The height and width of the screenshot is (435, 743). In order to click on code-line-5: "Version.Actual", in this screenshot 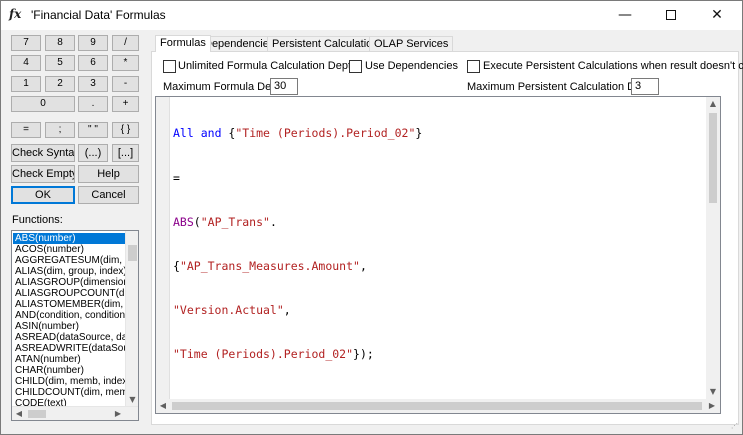, I will do `click(438, 310)`.